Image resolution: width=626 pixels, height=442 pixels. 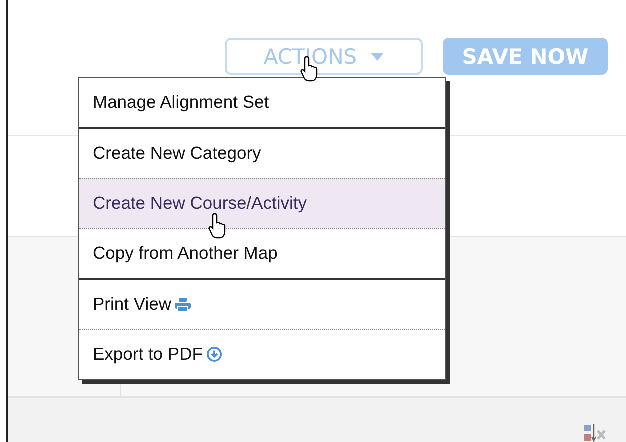 I want to click on menu-item: Create New Course/Activity, so click(x=262, y=203).